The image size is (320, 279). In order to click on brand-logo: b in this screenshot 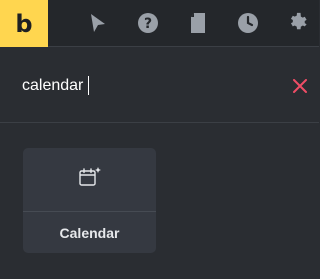, I will do `click(24, 23)`.